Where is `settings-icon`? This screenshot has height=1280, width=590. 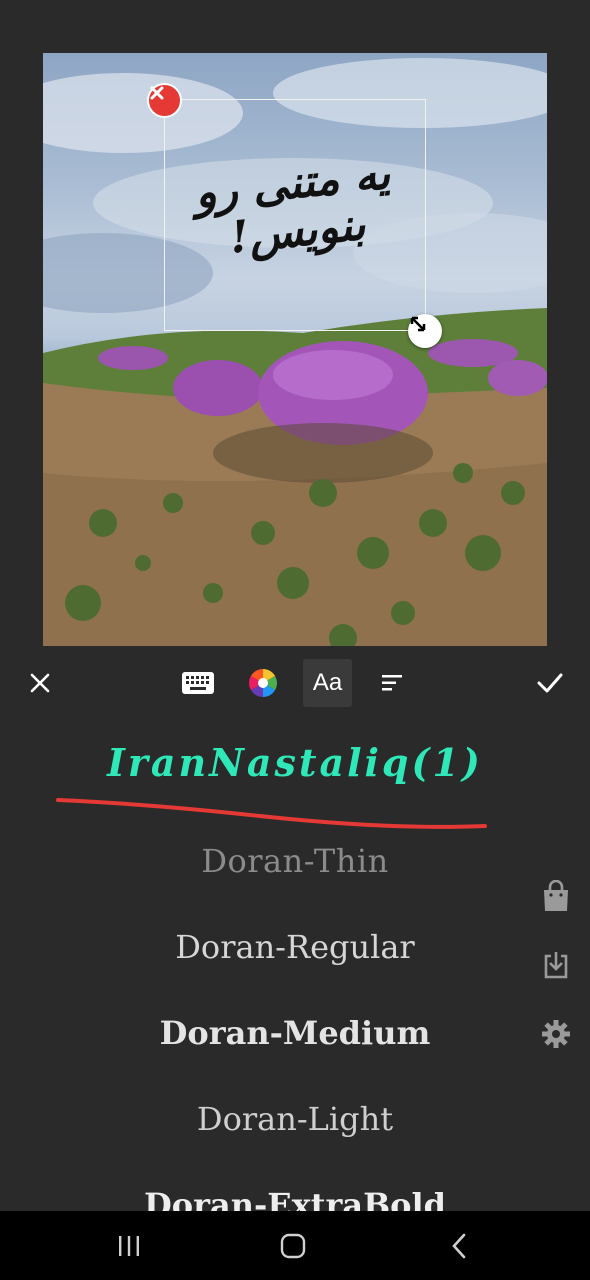 settings-icon is located at coordinates (556, 1034).